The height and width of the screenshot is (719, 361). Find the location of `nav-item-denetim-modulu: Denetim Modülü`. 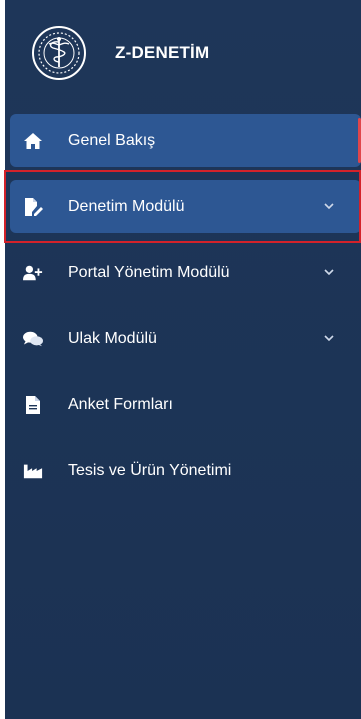

nav-item-denetim-modulu: Denetim Modülü is located at coordinates (185, 206).